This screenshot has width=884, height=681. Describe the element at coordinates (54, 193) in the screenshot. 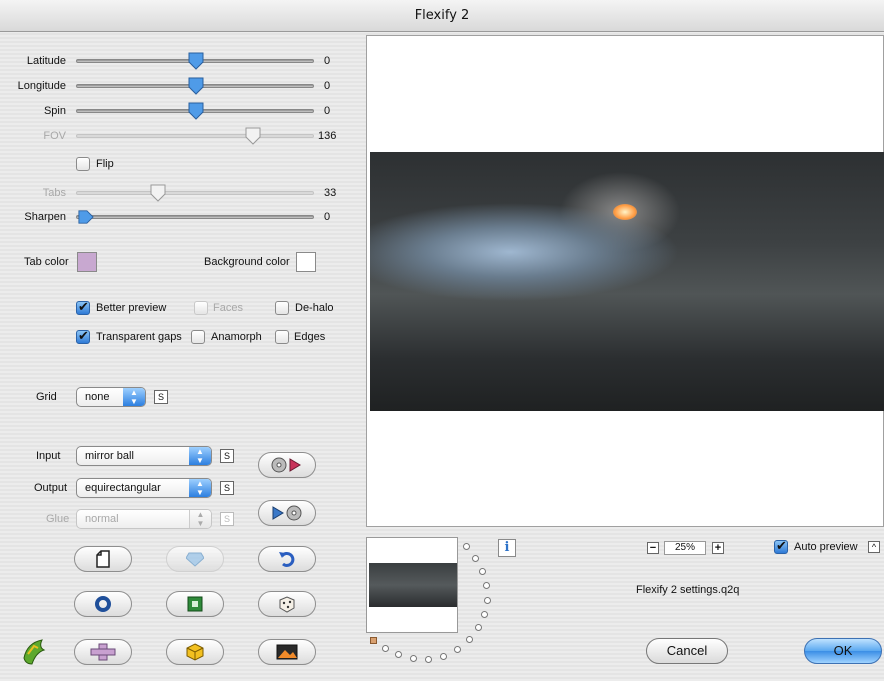

I see `slider-label: Tabs` at that location.